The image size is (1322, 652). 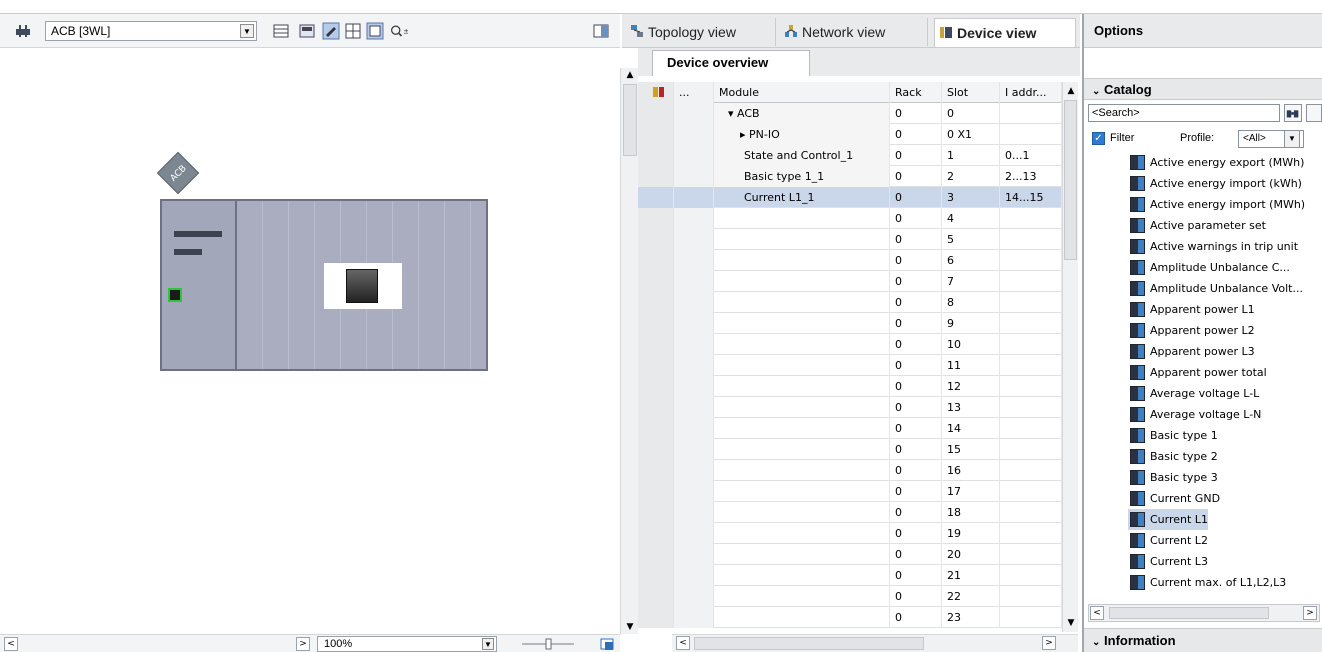 I want to click on row-slot: 21, so click(x=971, y=575).